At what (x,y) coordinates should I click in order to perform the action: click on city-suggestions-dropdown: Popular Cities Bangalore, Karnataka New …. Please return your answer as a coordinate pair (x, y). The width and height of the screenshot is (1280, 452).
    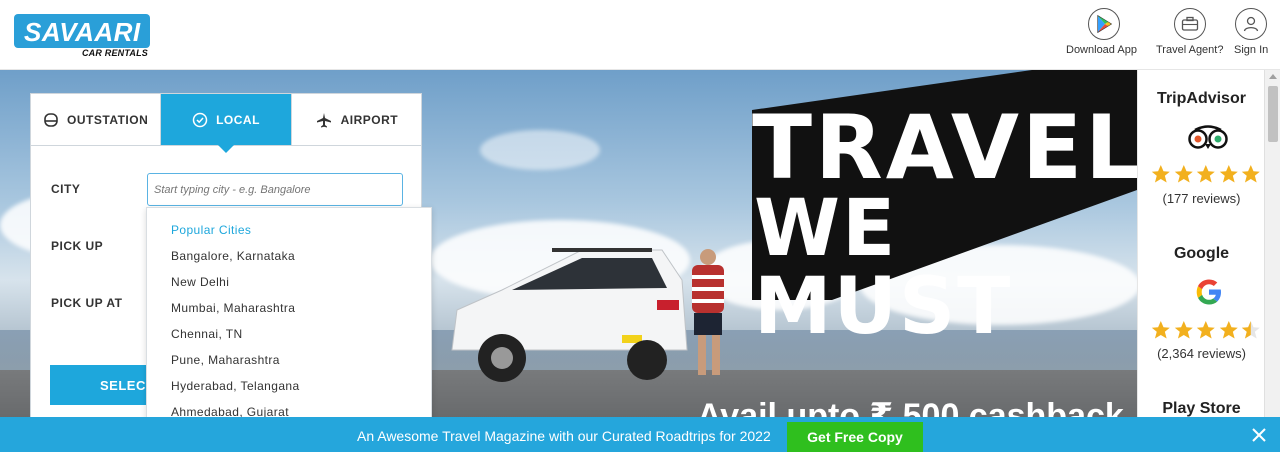
    Looking at the image, I should click on (289, 329).